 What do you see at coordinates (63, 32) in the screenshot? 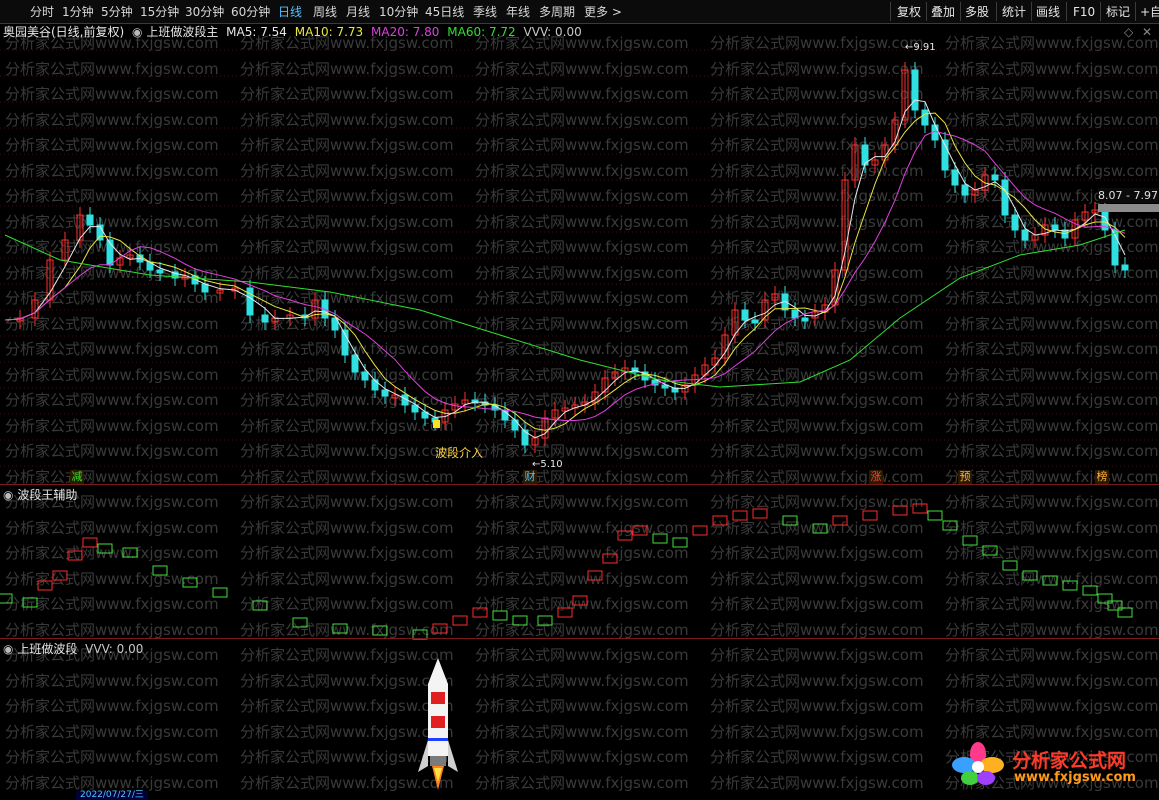
I see `stock-name: 奥园美谷(日线,前复权)` at bounding box center [63, 32].